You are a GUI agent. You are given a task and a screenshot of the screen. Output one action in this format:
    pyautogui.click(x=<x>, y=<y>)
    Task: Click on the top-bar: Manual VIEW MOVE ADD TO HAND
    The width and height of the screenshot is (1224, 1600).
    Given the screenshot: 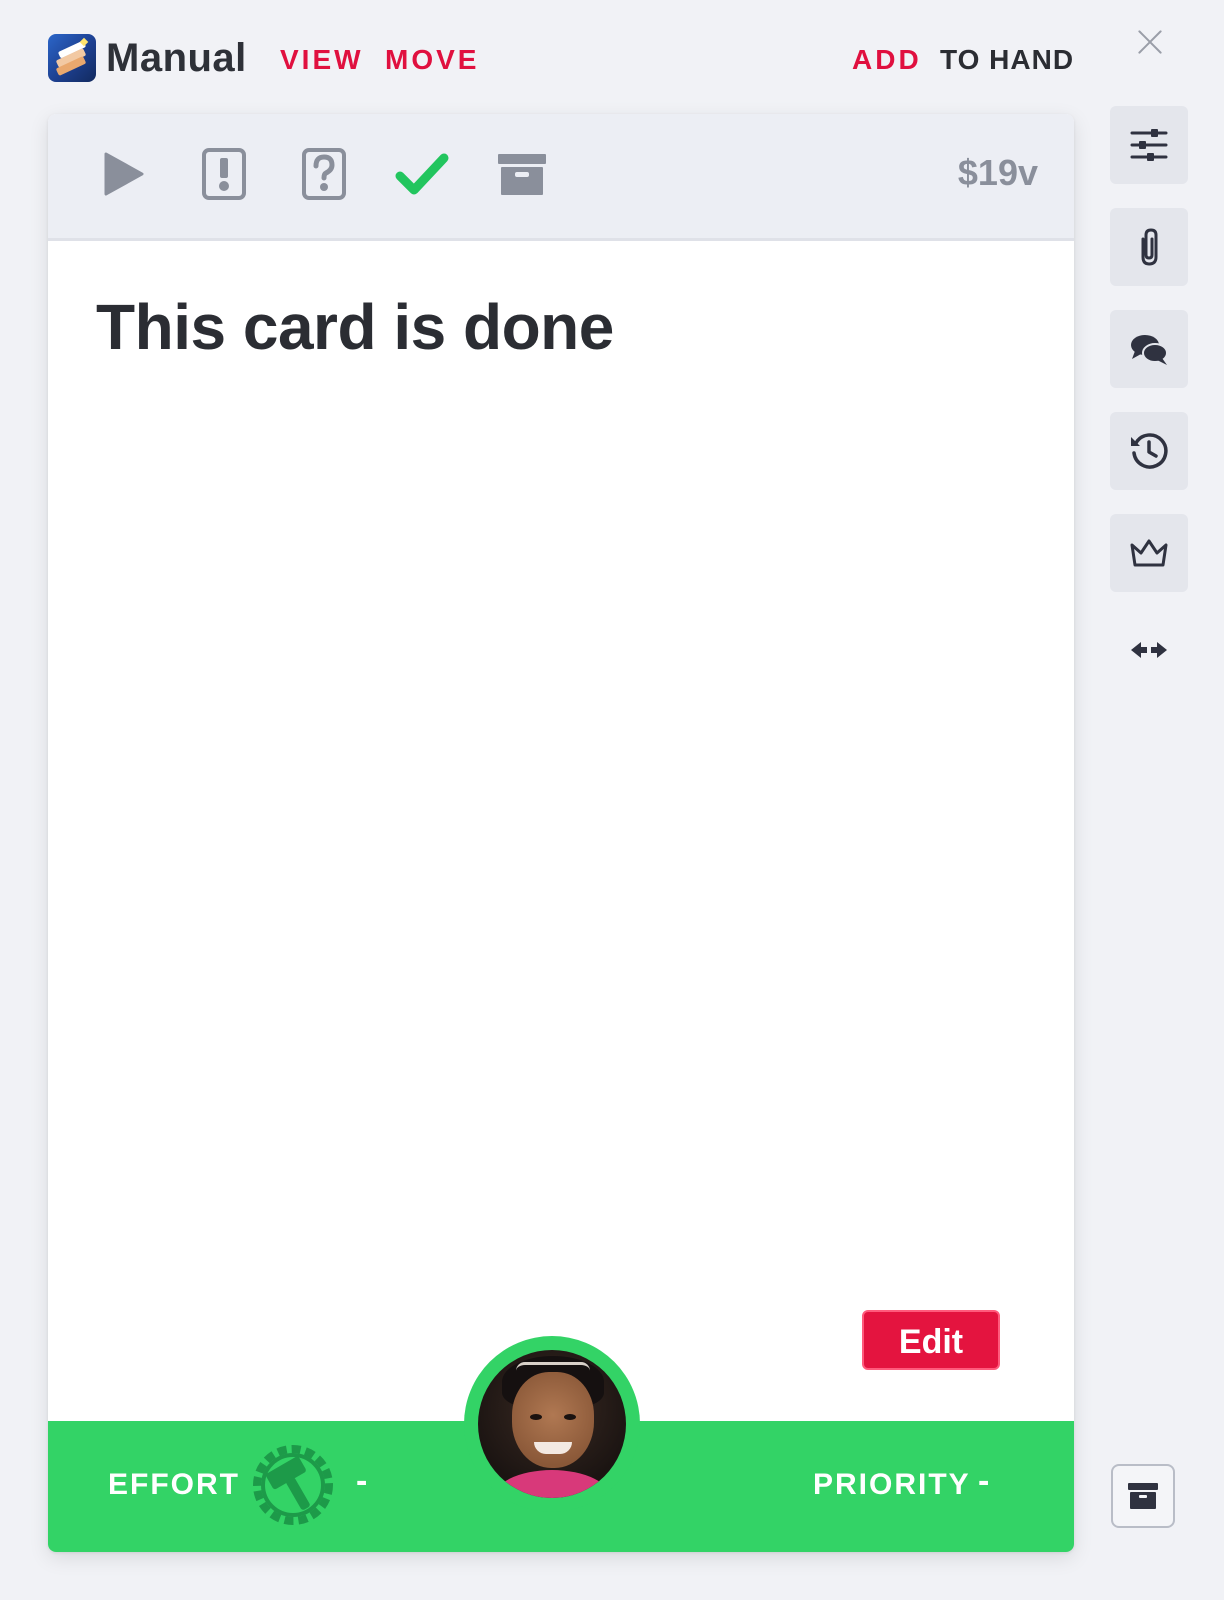 What is the action you would take?
    pyautogui.click(x=612, y=55)
    